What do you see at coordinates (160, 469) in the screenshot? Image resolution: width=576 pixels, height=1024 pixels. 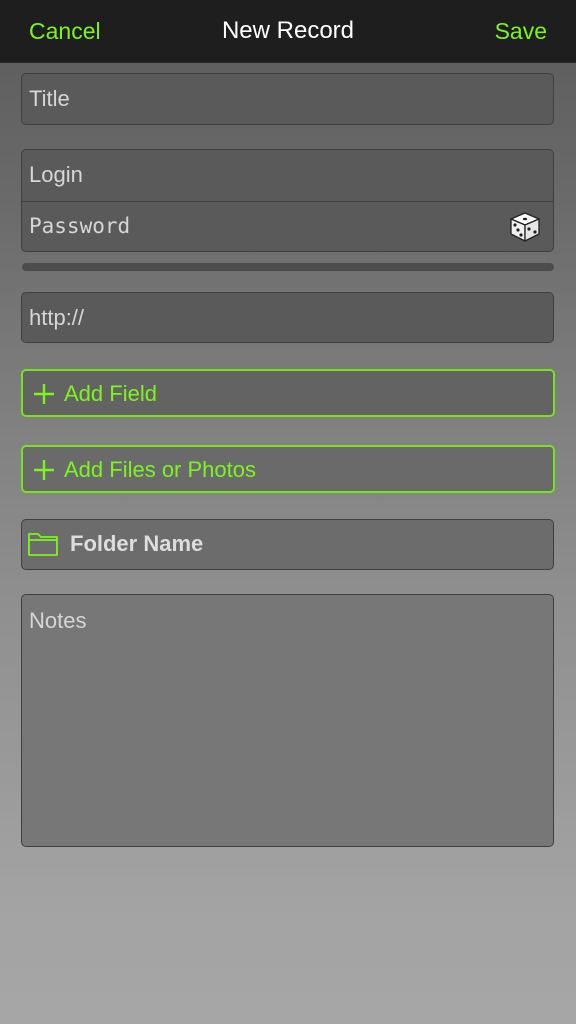 I see `add-files-label: Add Files or Photos` at bounding box center [160, 469].